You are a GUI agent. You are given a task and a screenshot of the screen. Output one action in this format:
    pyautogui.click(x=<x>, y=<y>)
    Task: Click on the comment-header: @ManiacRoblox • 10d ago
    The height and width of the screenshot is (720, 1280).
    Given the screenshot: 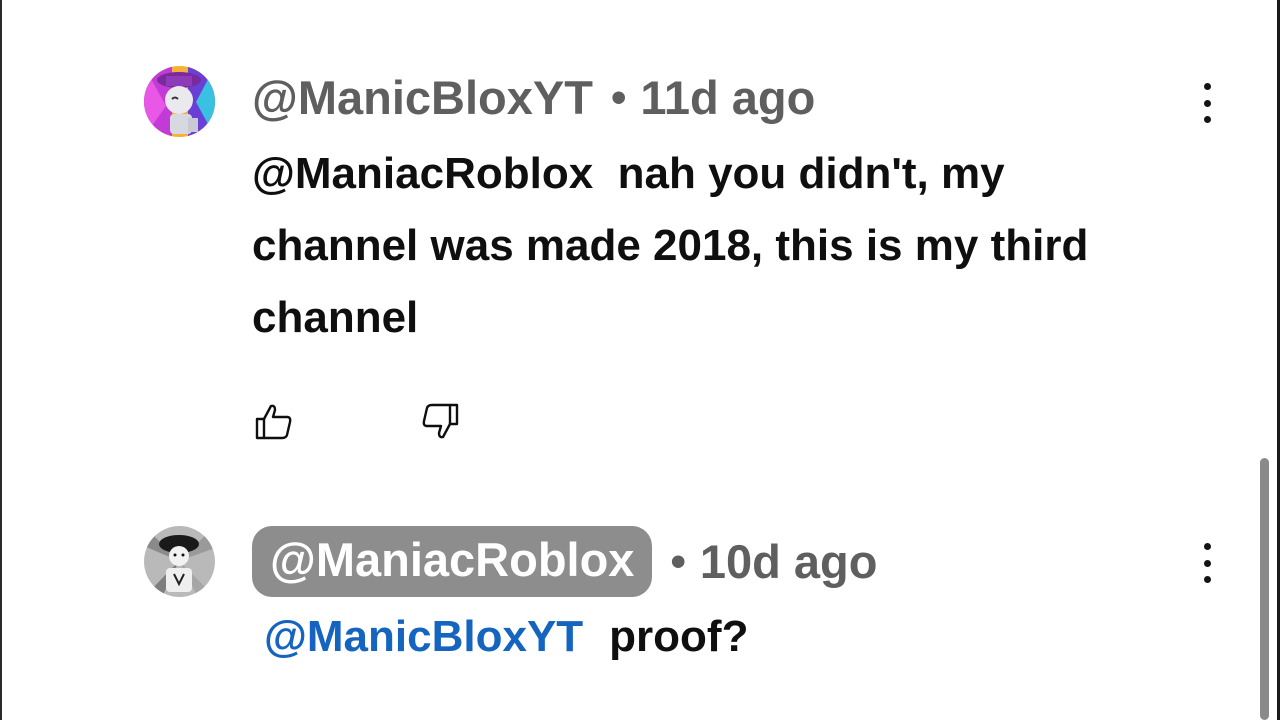 What is the action you would take?
    pyautogui.click(x=564, y=561)
    